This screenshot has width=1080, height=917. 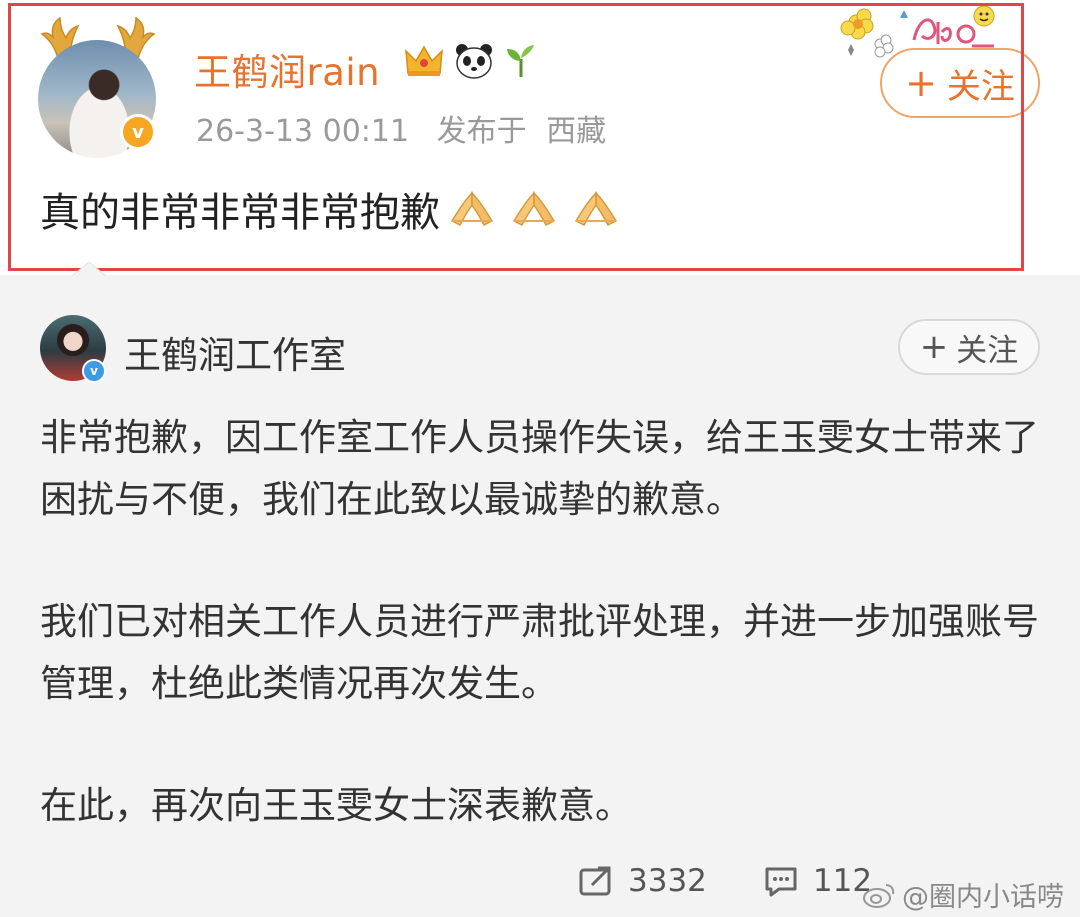 I want to click on emoji-group, so click(x=534, y=209).